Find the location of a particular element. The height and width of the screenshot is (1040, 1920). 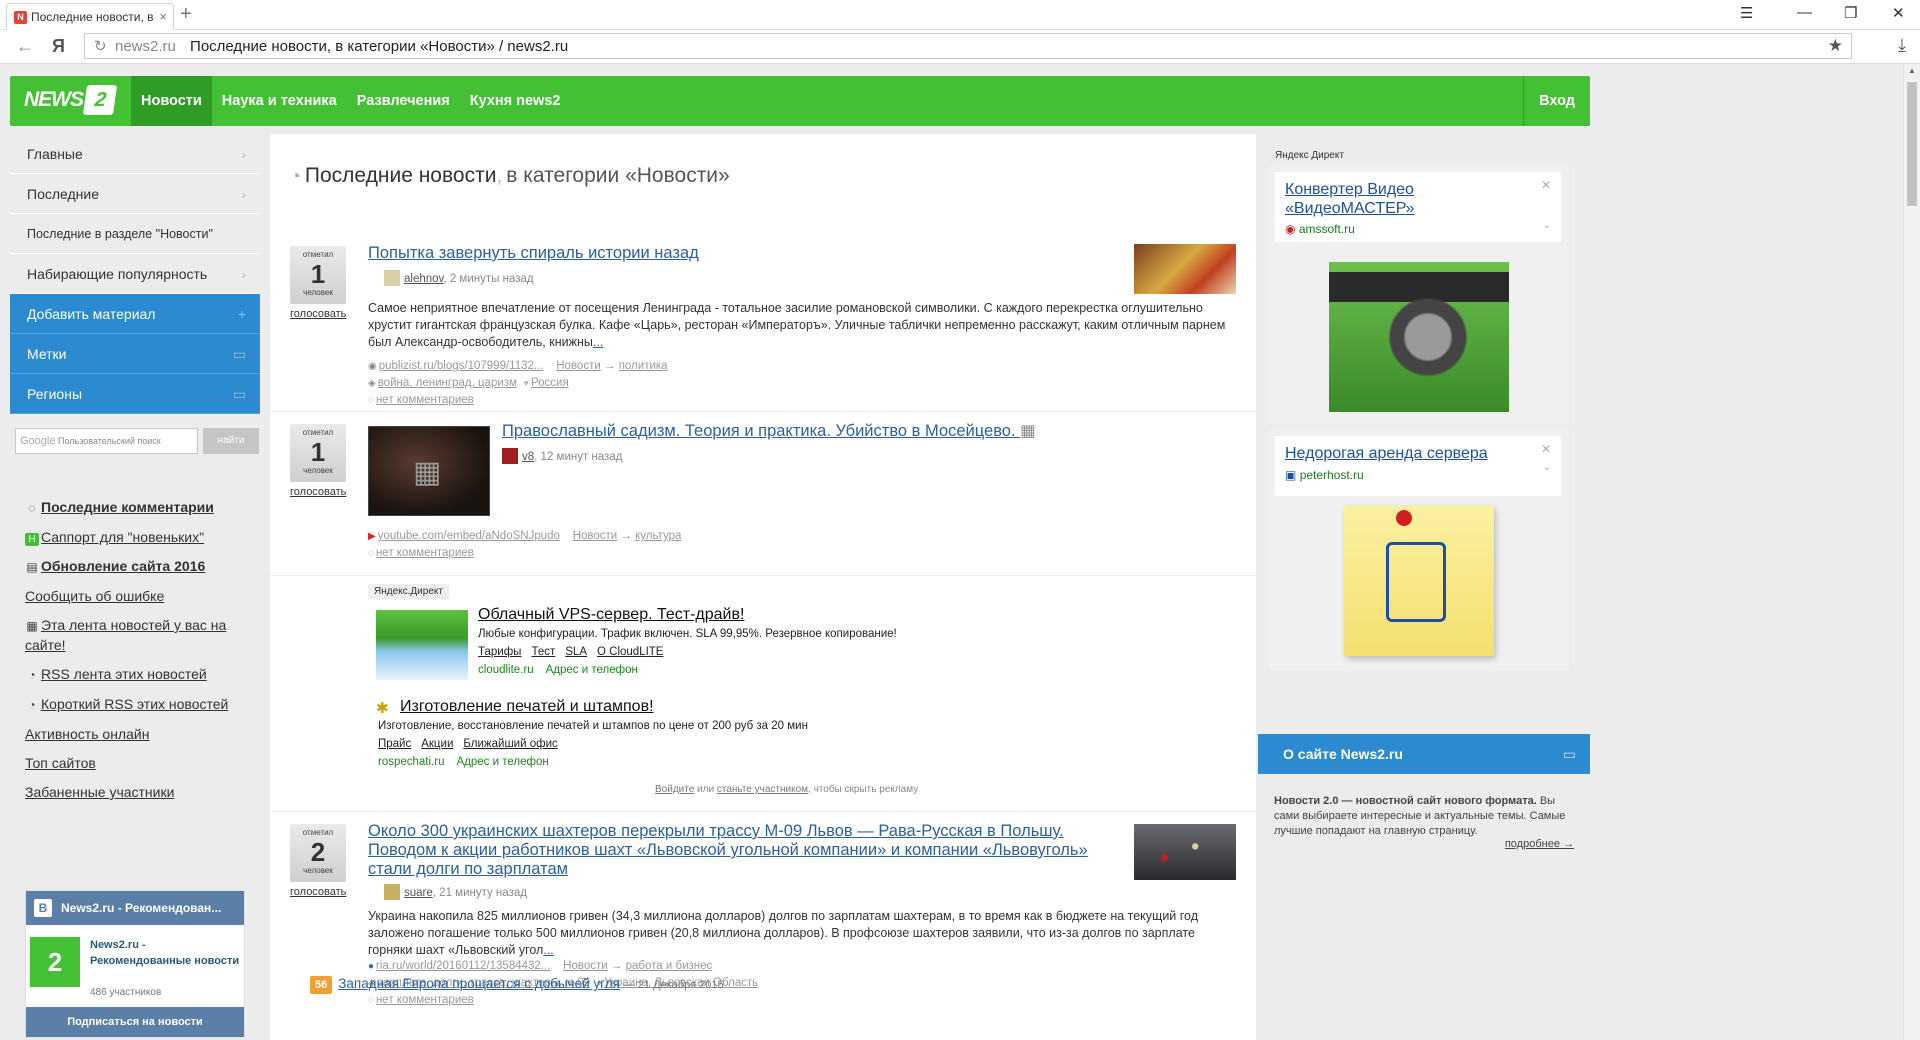

ad-sitelink: Прайс is located at coordinates (394, 744).